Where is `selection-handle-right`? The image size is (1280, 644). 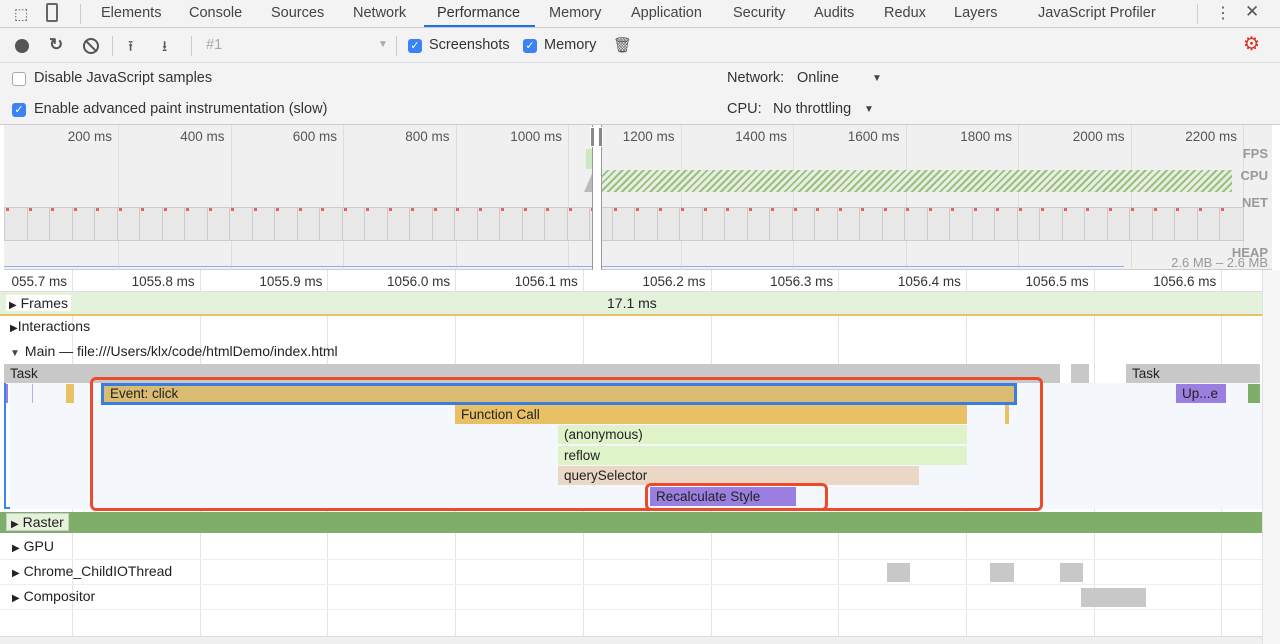 selection-handle-right is located at coordinates (600, 137).